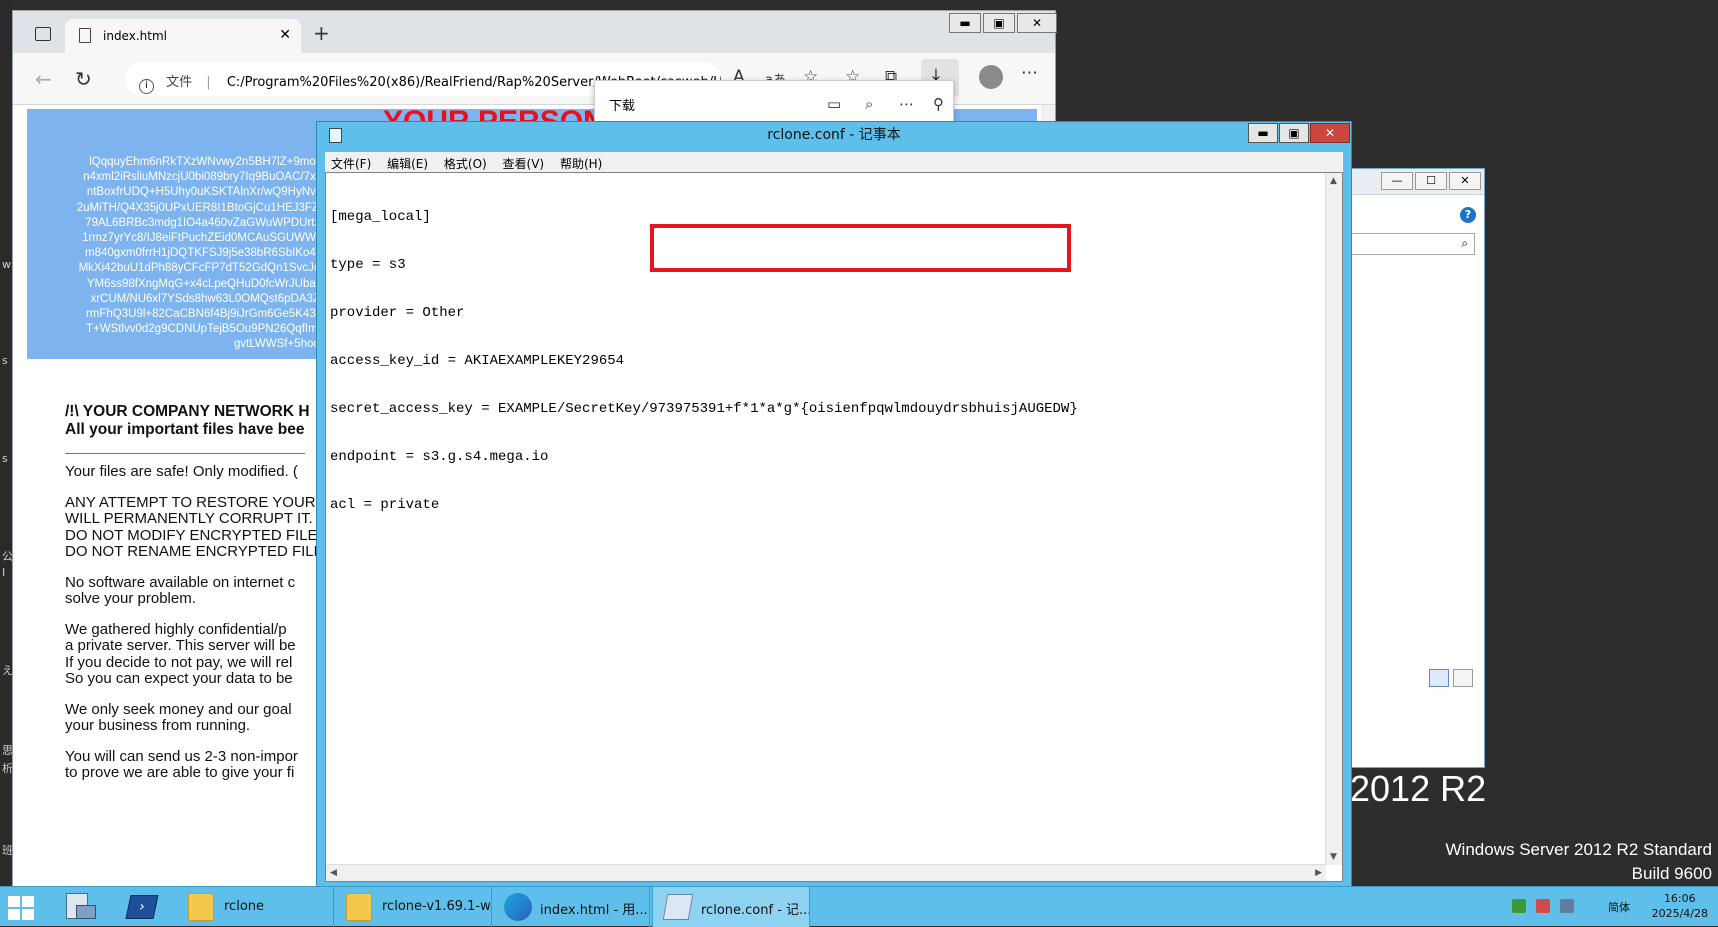 The height and width of the screenshot is (927, 1718). Describe the element at coordinates (826, 872) in the screenshot. I see `horizontal-scrollbar: ◀ ▶` at that location.